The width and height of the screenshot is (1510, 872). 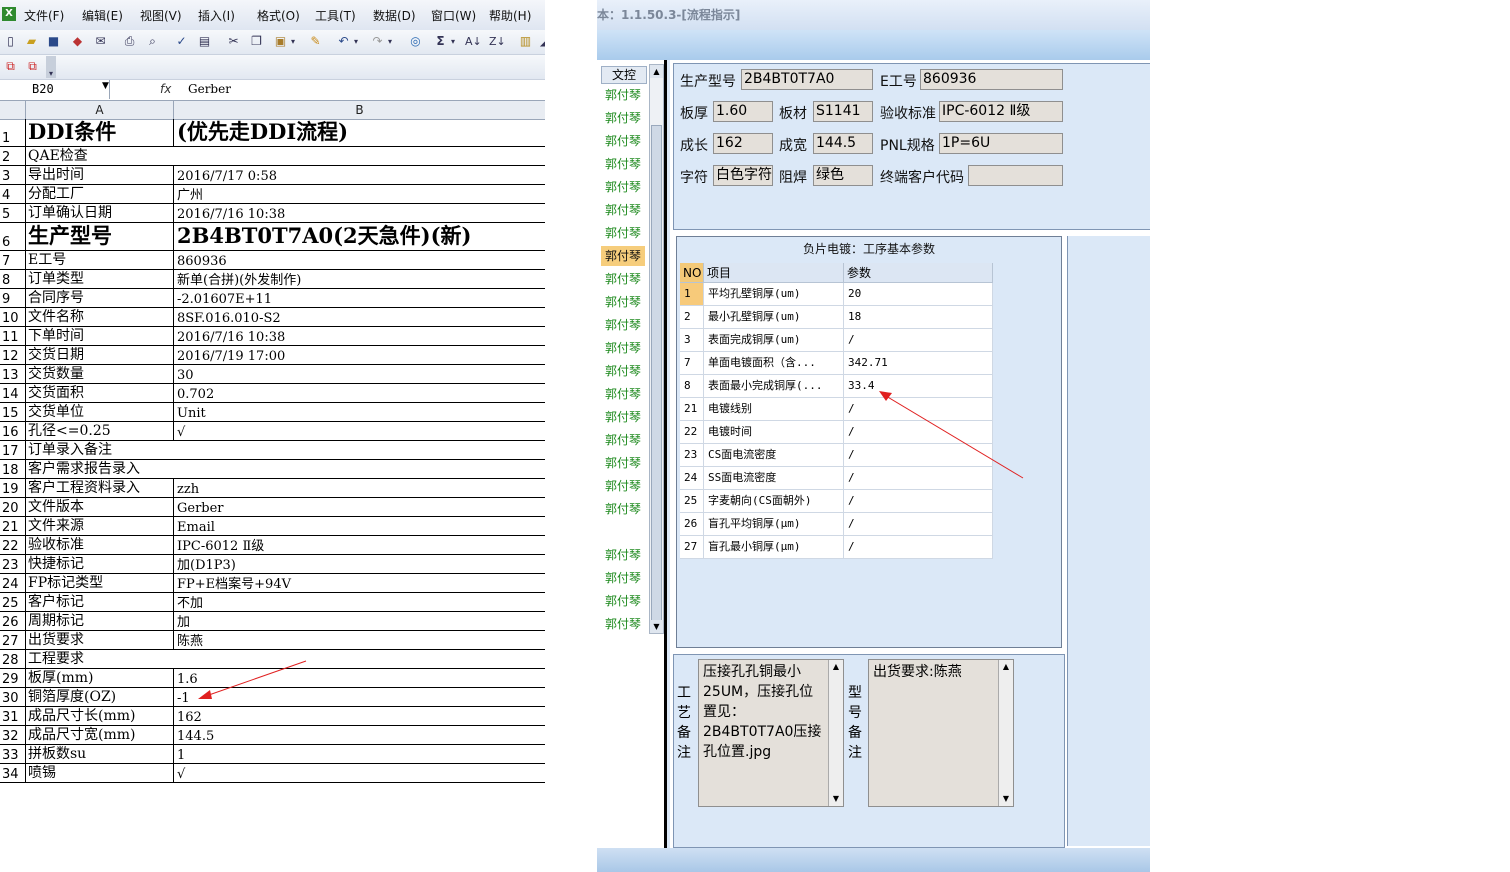 What do you see at coordinates (100, 602) in the screenshot?
I see `cell-a: 客户标记` at bounding box center [100, 602].